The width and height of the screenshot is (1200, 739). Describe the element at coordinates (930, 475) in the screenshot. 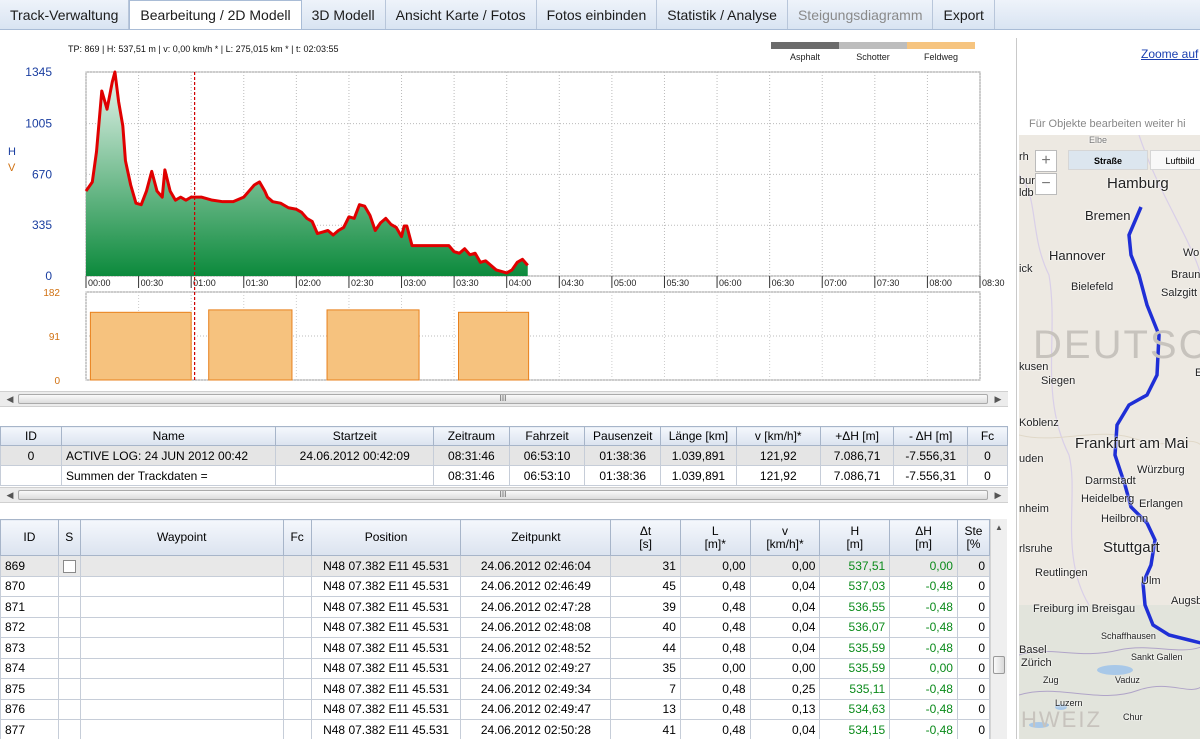

I see `track-cell: -7.556,31` at that location.